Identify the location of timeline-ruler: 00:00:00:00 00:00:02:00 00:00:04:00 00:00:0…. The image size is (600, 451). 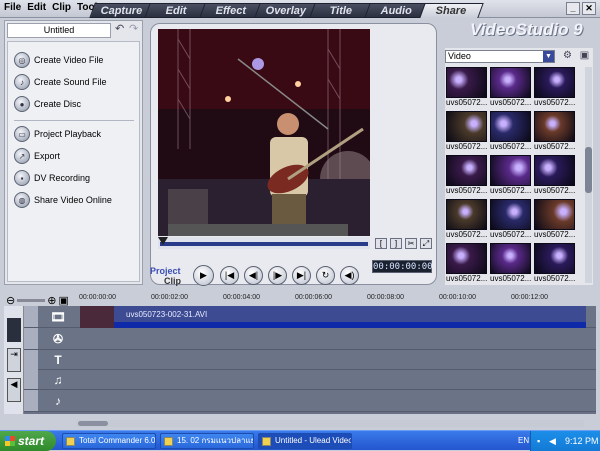
(332, 299).